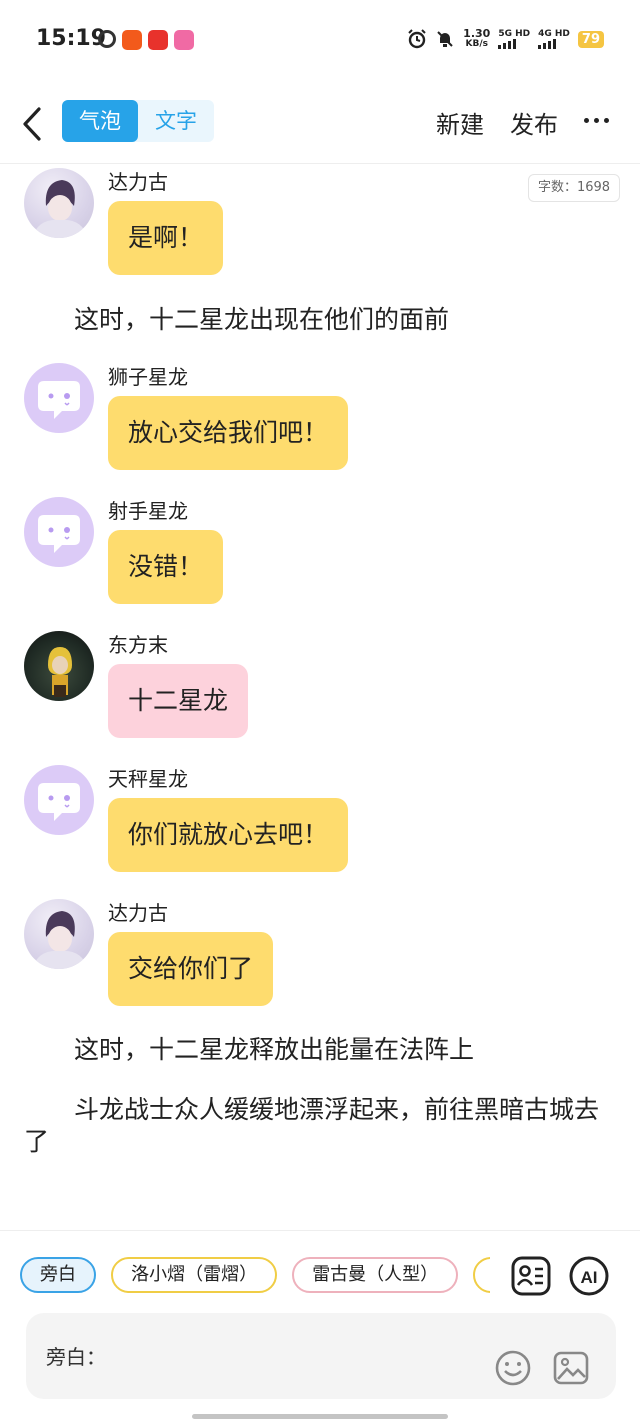 The height and width of the screenshot is (1422, 640). I want to click on narration-text: 这时，十二星龙出现在他们的面前, so click(320, 320).